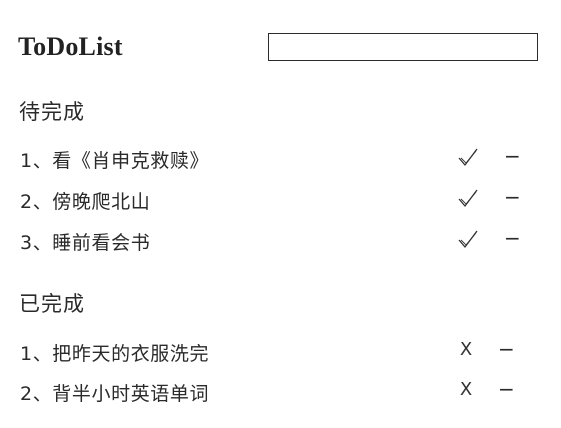 Image resolution: width=561 pixels, height=428 pixels. What do you see at coordinates (52, 304) in the screenshot?
I see `done-section-heading: 已完成` at bounding box center [52, 304].